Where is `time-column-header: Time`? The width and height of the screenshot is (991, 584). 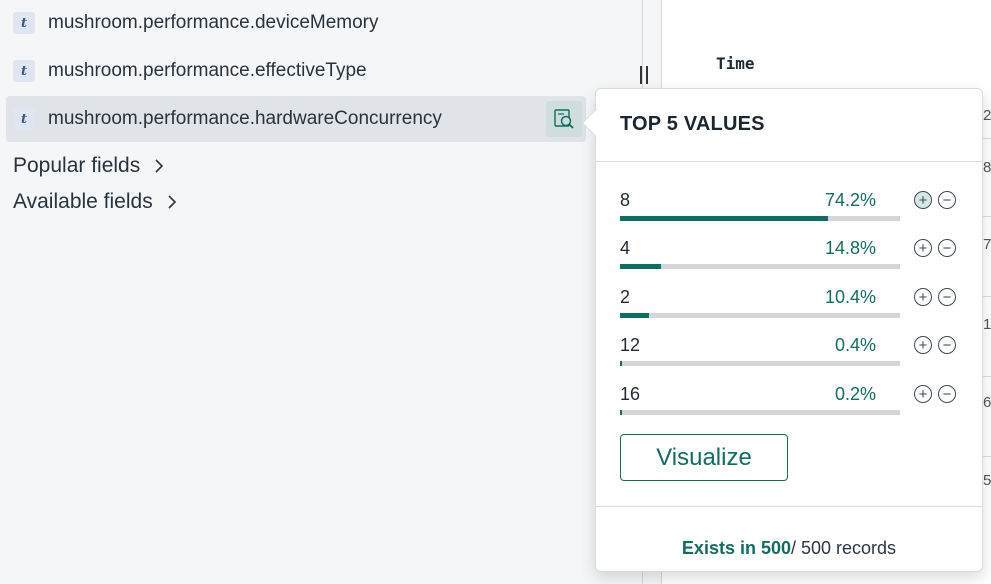 time-column-header: Time is located at coordinates (735, 63).